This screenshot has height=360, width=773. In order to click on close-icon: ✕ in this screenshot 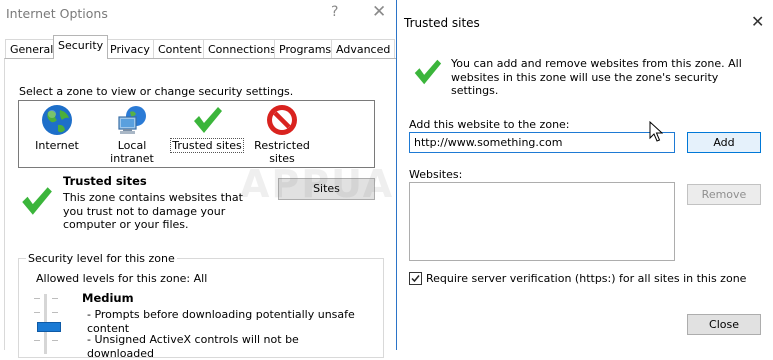, I will do `click(757, 21)`.